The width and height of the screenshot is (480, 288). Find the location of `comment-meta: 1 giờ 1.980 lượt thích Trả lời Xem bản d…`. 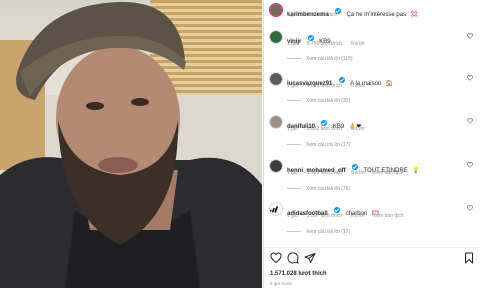

comment-meta: 1 giờ 1.980 lượt thích Trả lời Xem bản d… is located at coordinates (349, 173).